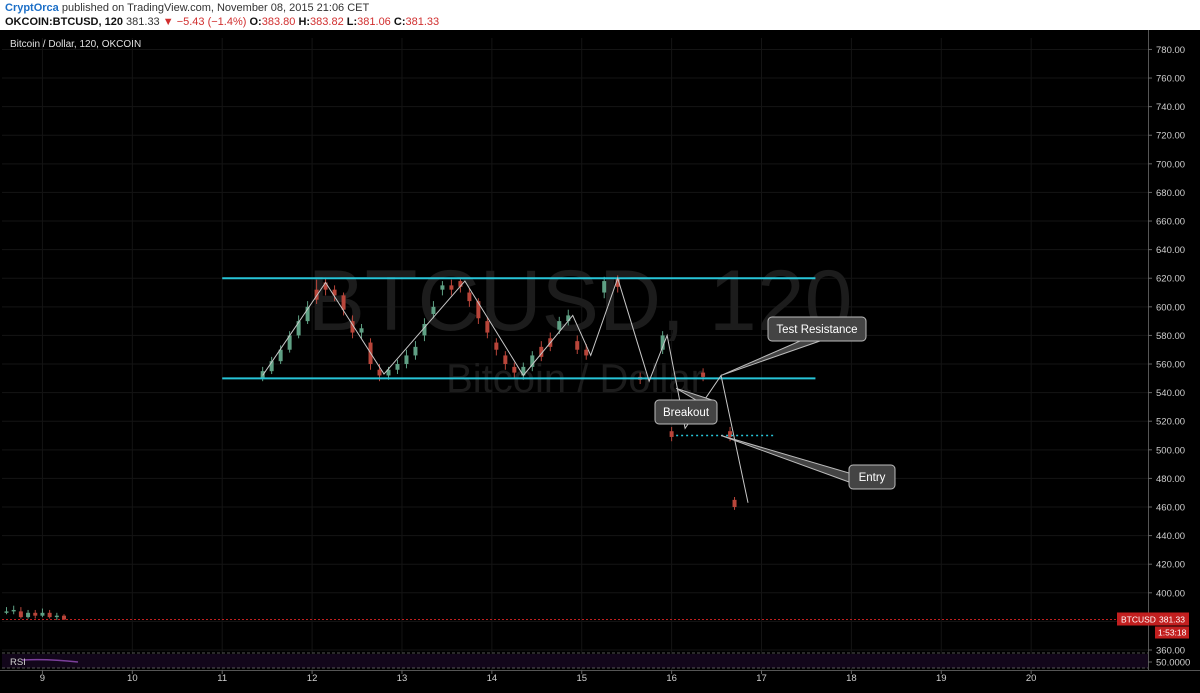 The height and width of the screenshot is (693, 1200). I want to click on time-tick-label: 17, so click(761, 678).